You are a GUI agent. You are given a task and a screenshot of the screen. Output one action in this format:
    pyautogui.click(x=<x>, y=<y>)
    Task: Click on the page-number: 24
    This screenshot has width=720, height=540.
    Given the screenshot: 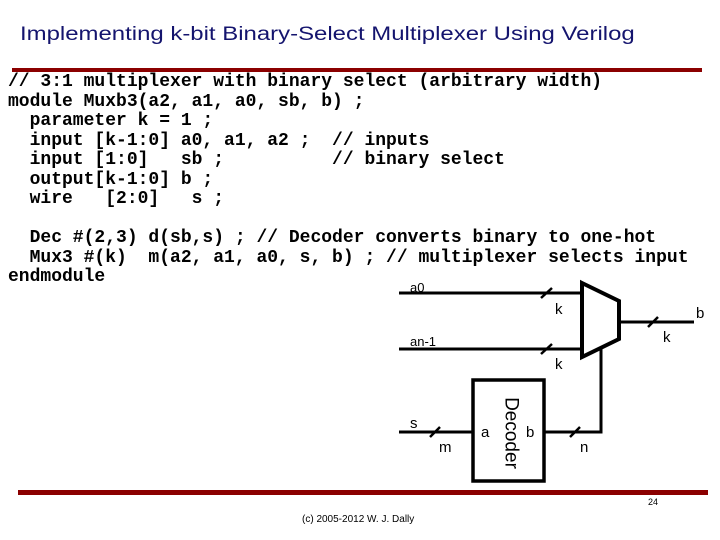 What is the action you would take?
    pyautogui.click(x=653, y=502)
    